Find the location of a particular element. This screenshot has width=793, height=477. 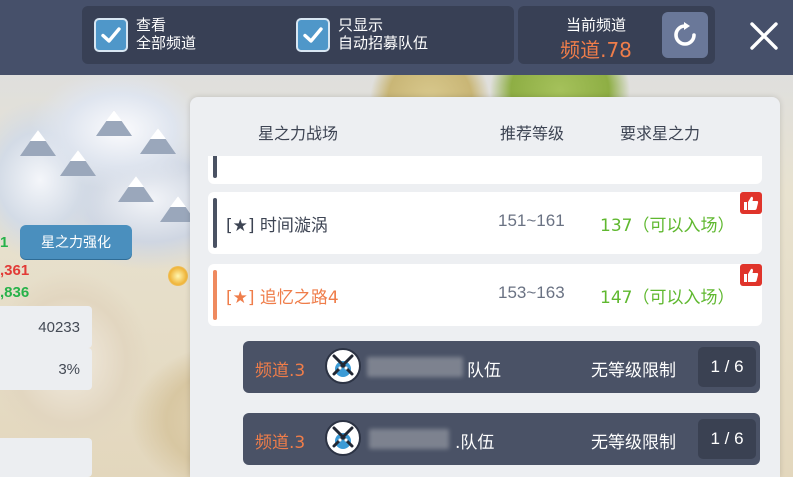

label-line: 自动招募队伍 is located at coordinates (383, 43).